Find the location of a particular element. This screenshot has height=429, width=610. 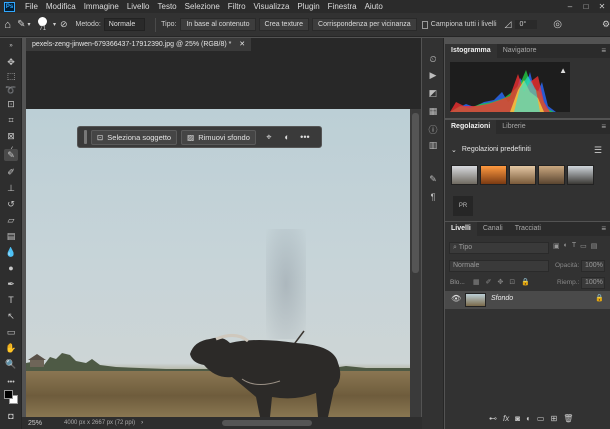

new-adjustment-icon: ◐ is located at coordinates (528, 418).